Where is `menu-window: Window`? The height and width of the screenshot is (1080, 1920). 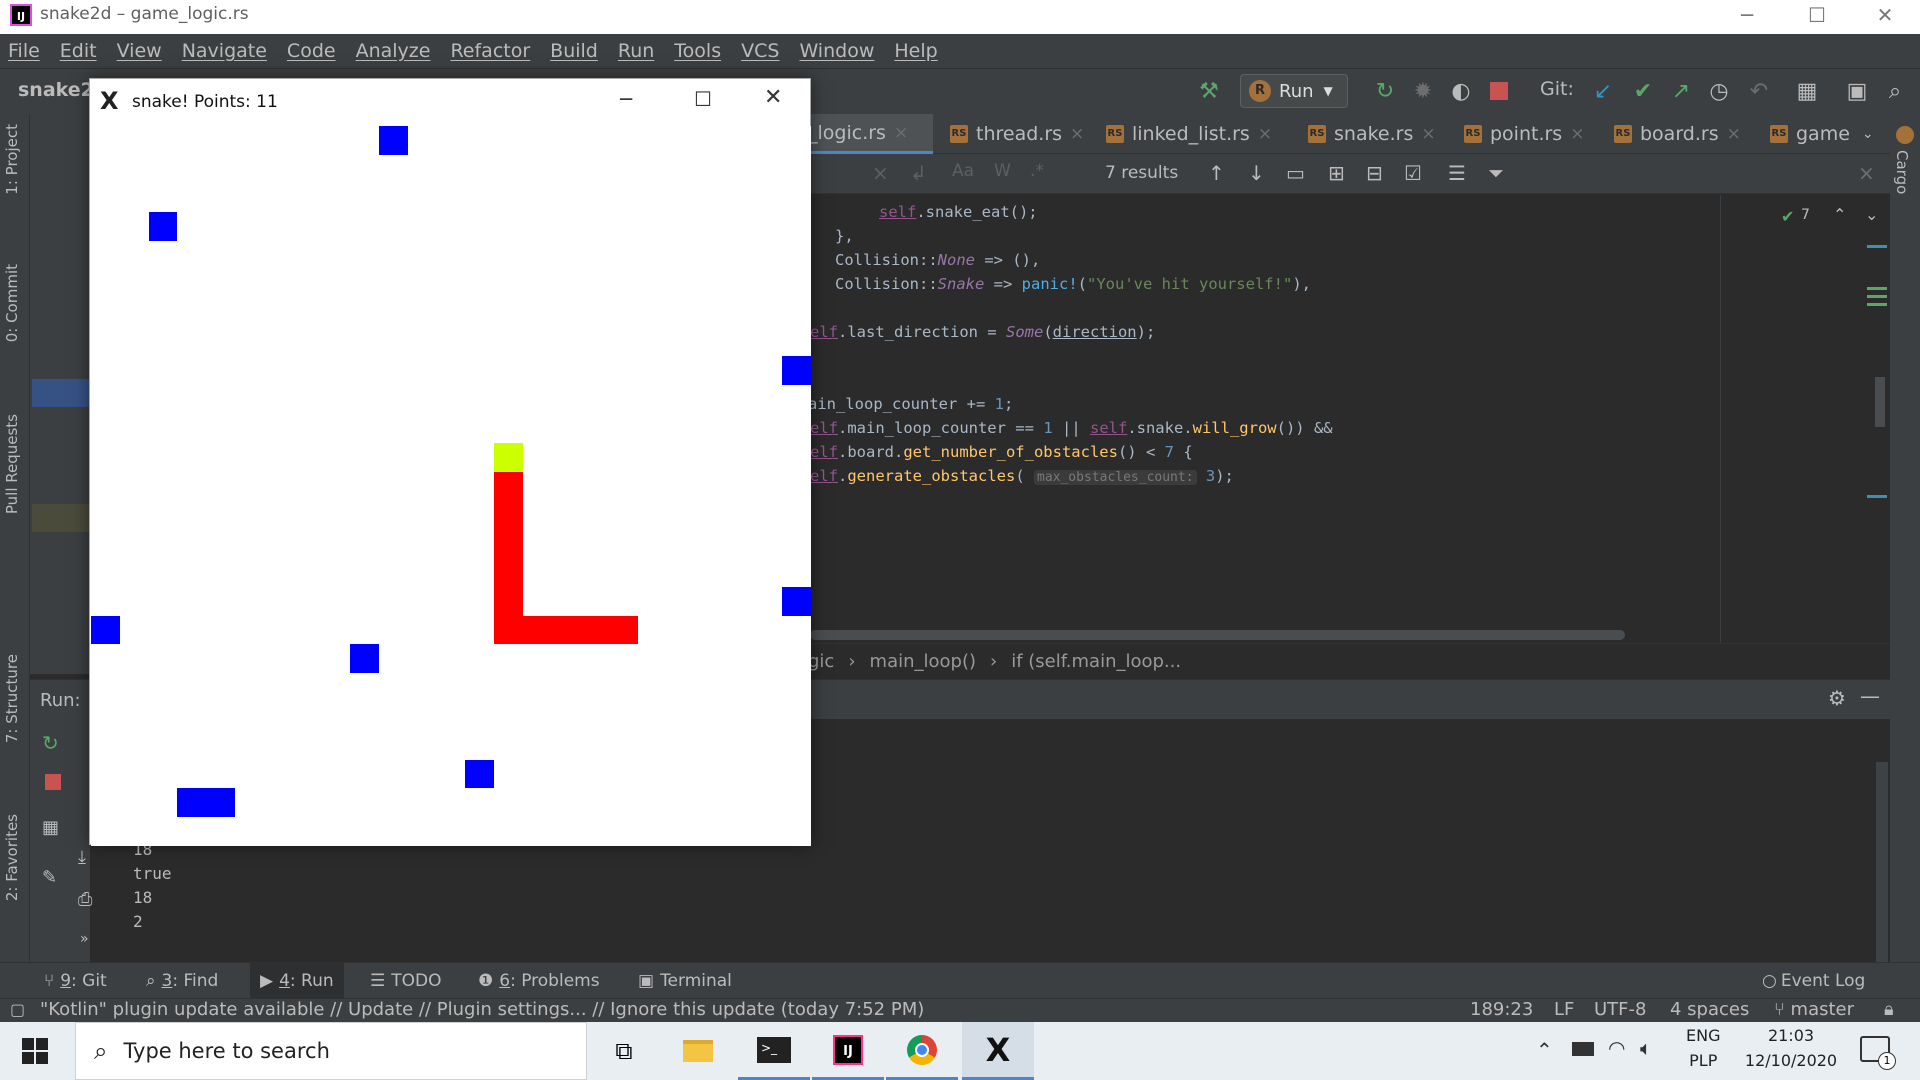
menu-window: Window is located at coordinates (836, 51).